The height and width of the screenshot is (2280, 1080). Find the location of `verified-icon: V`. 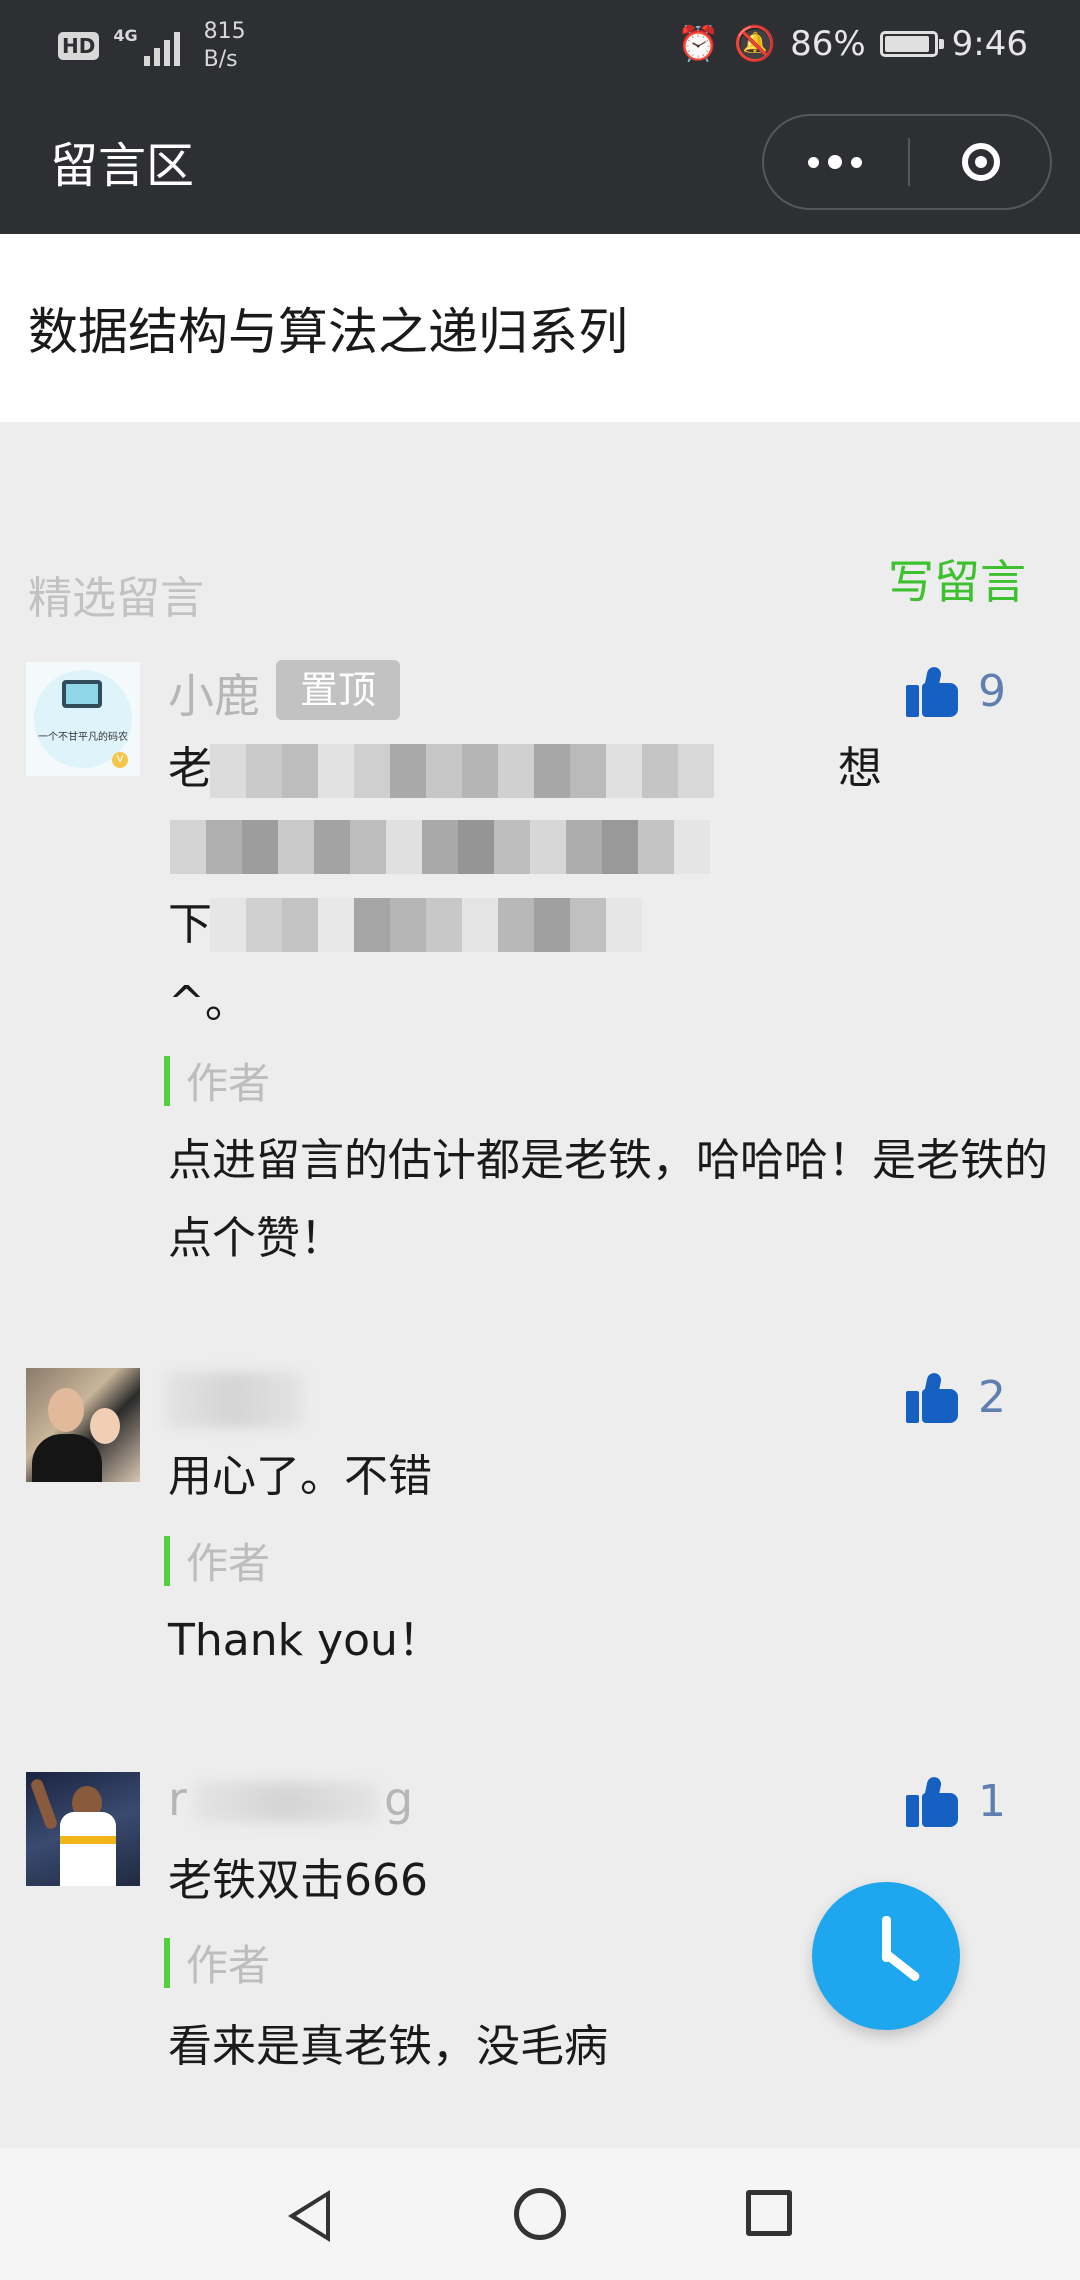

verified-icon: V is located at coordinates (120, 760).